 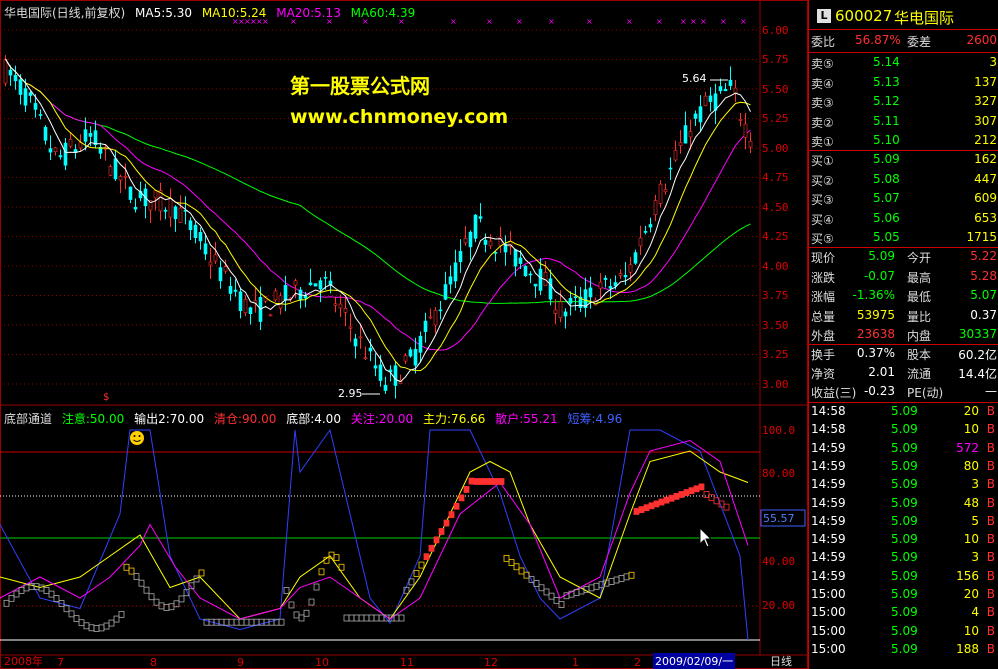 I want to click on tick-volume: 156, so click(x=967, y=575).